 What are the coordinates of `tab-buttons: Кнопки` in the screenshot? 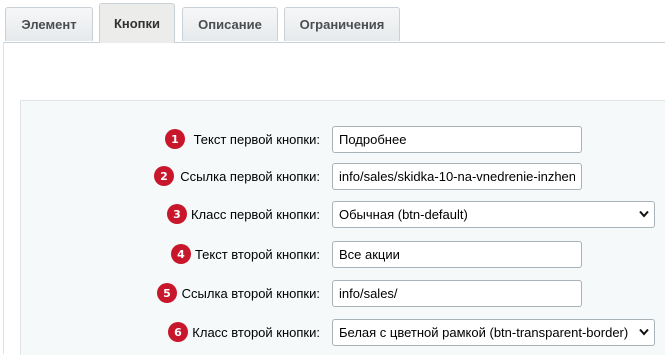 It's located at (137, 23).